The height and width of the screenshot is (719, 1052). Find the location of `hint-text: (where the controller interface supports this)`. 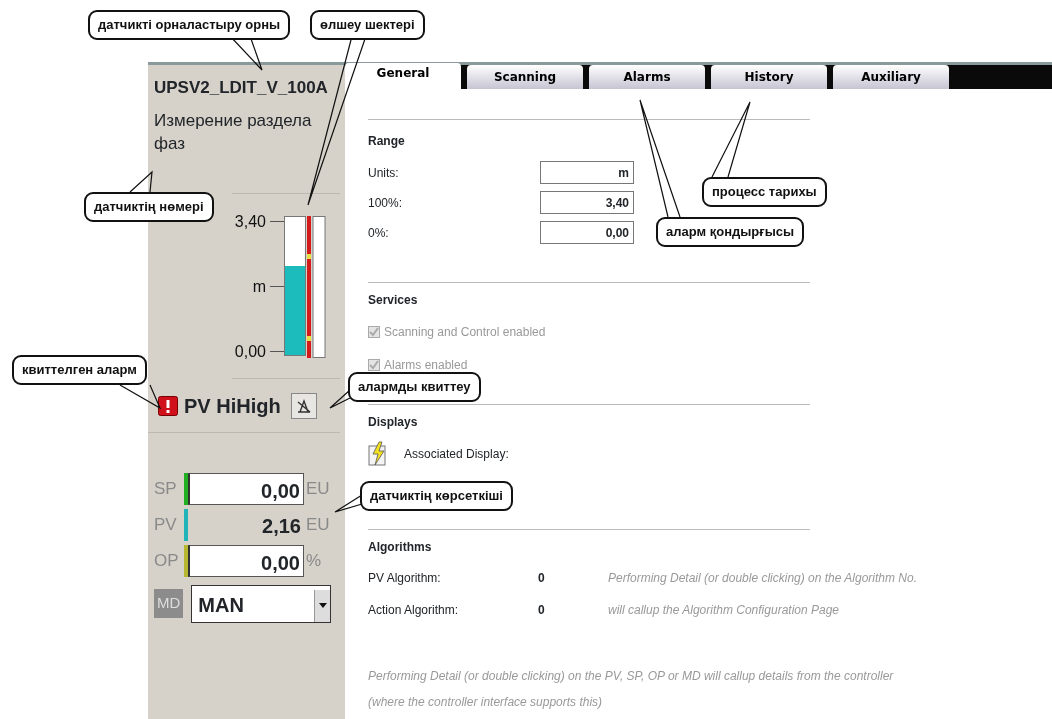

hint-text: (where the controller interface supports this) is located at coordinates (486, 702).